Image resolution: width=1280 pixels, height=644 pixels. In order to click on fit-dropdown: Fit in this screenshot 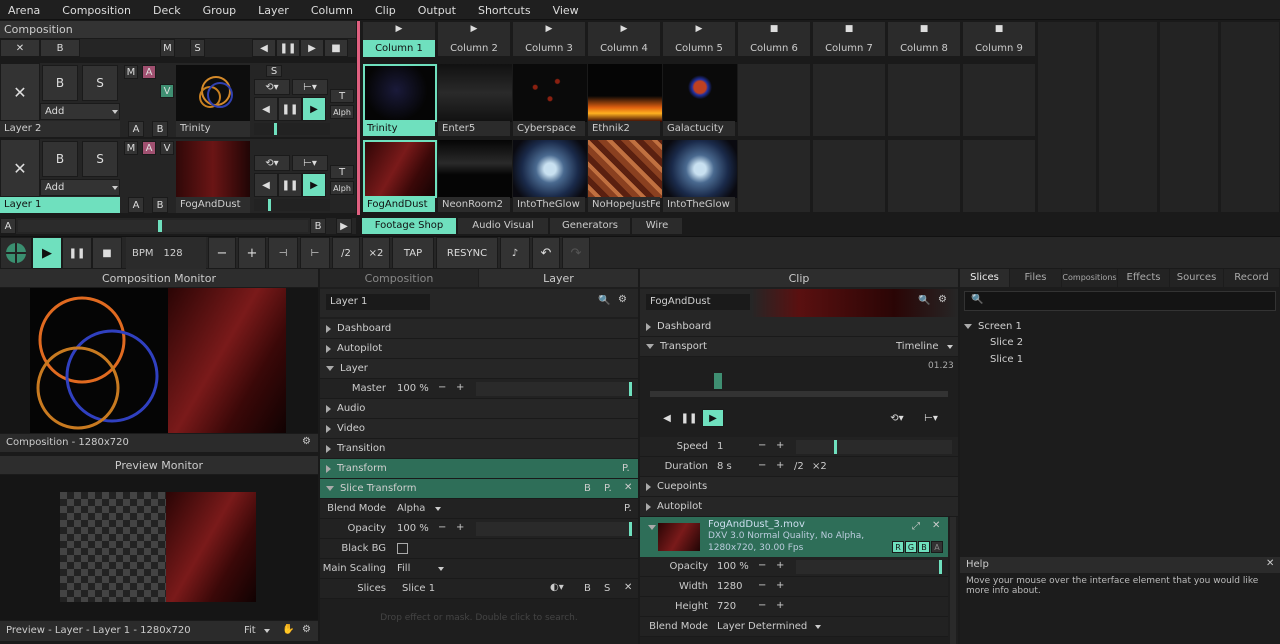, I will do `click(257, 630)`.